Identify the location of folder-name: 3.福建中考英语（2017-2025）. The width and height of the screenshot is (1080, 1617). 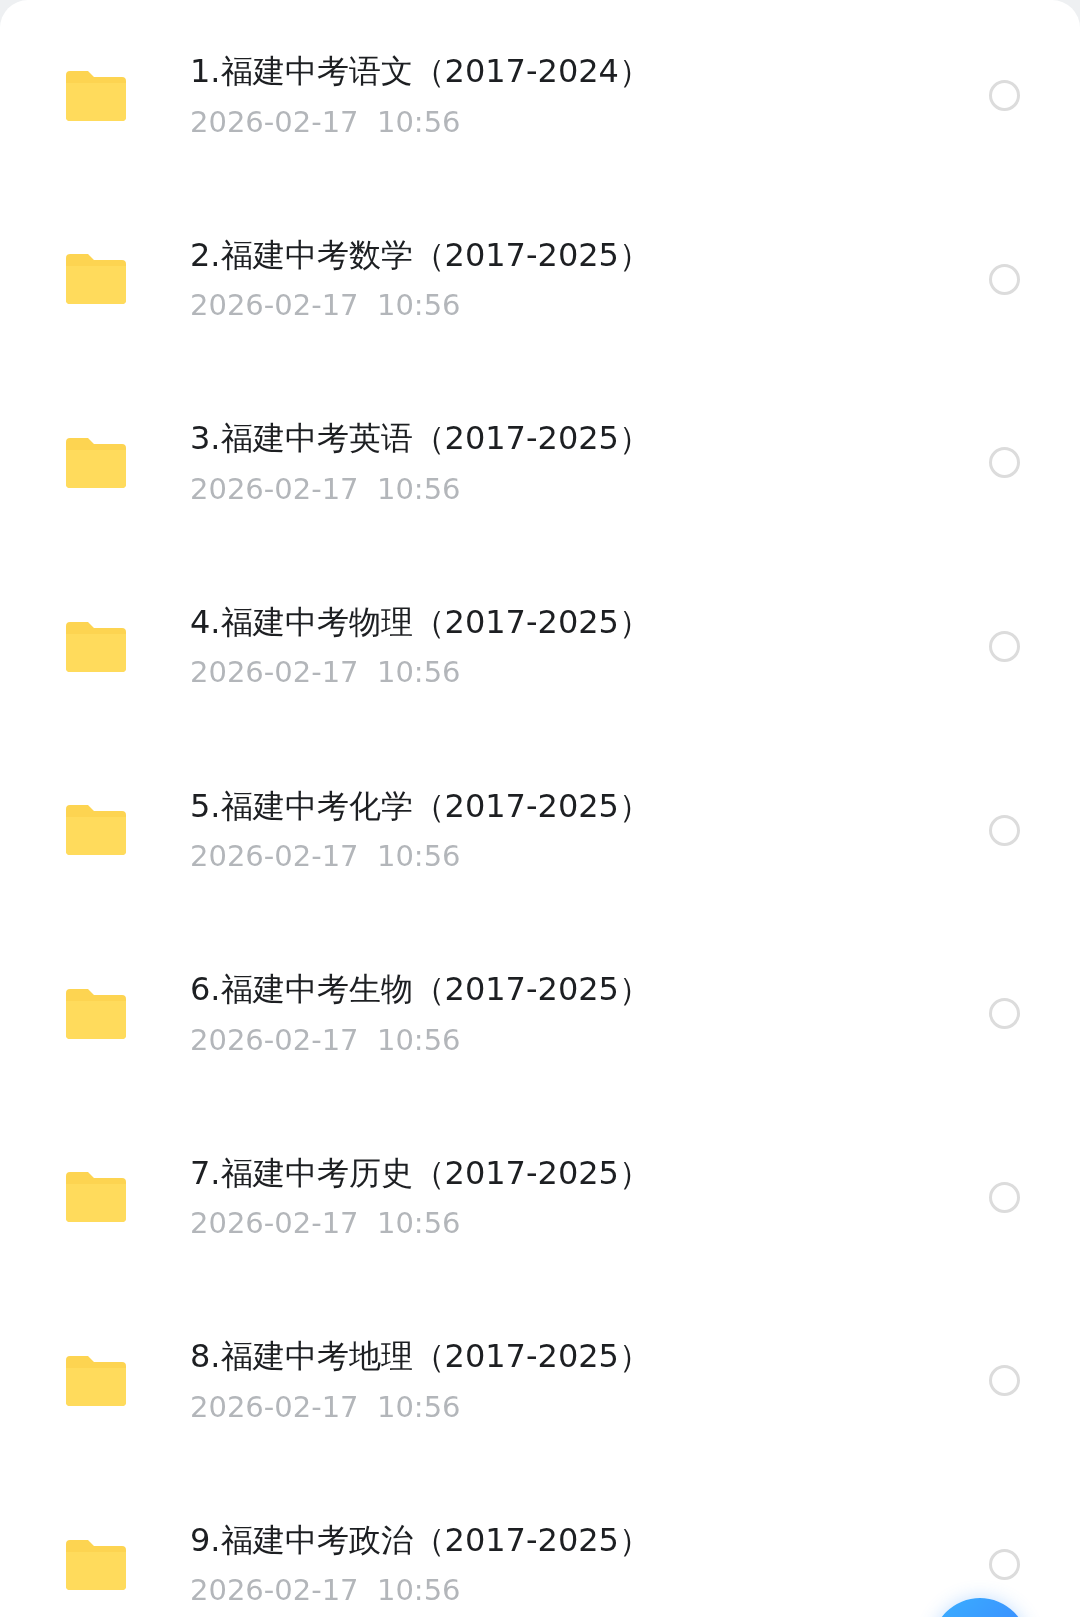
(589, 438).